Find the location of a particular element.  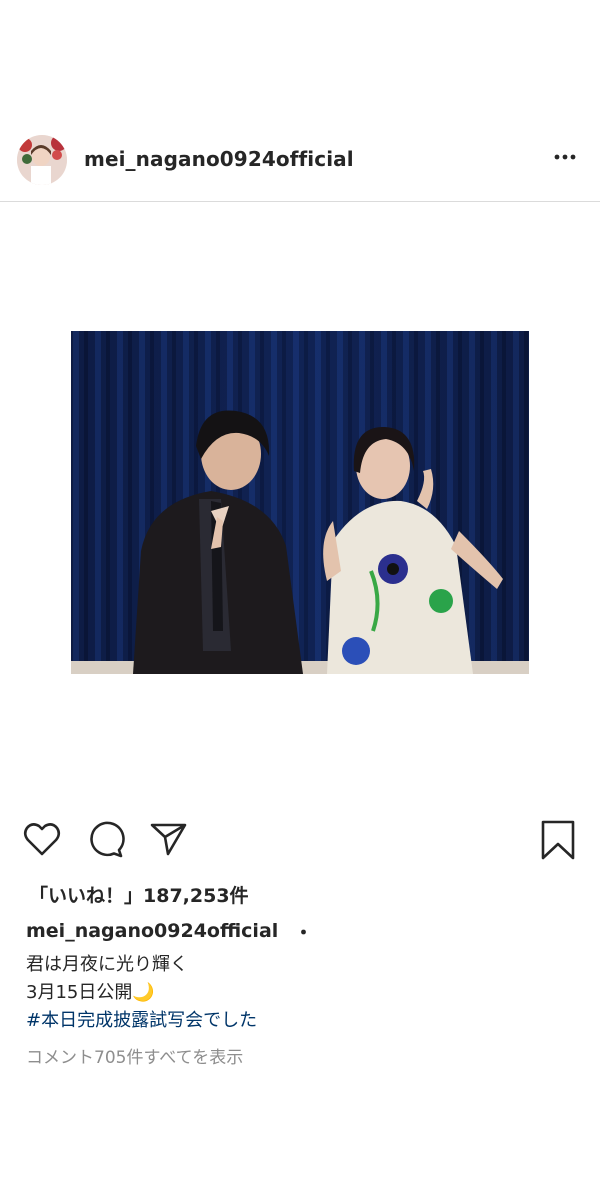

avatar is located at coordinates (42, 160).